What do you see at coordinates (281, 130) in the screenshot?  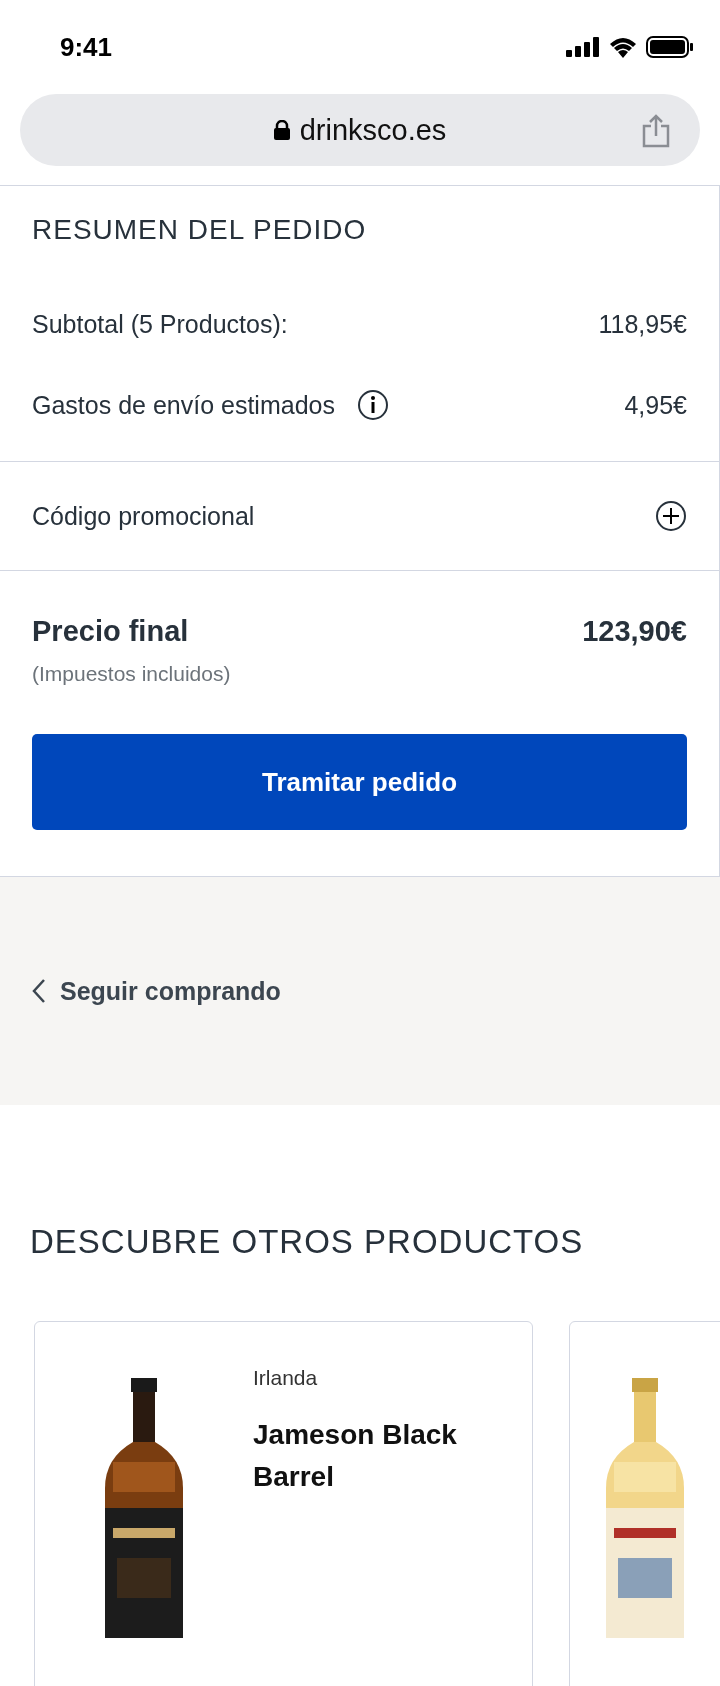 I see `lock-icon` at bounding box center [281, 130].